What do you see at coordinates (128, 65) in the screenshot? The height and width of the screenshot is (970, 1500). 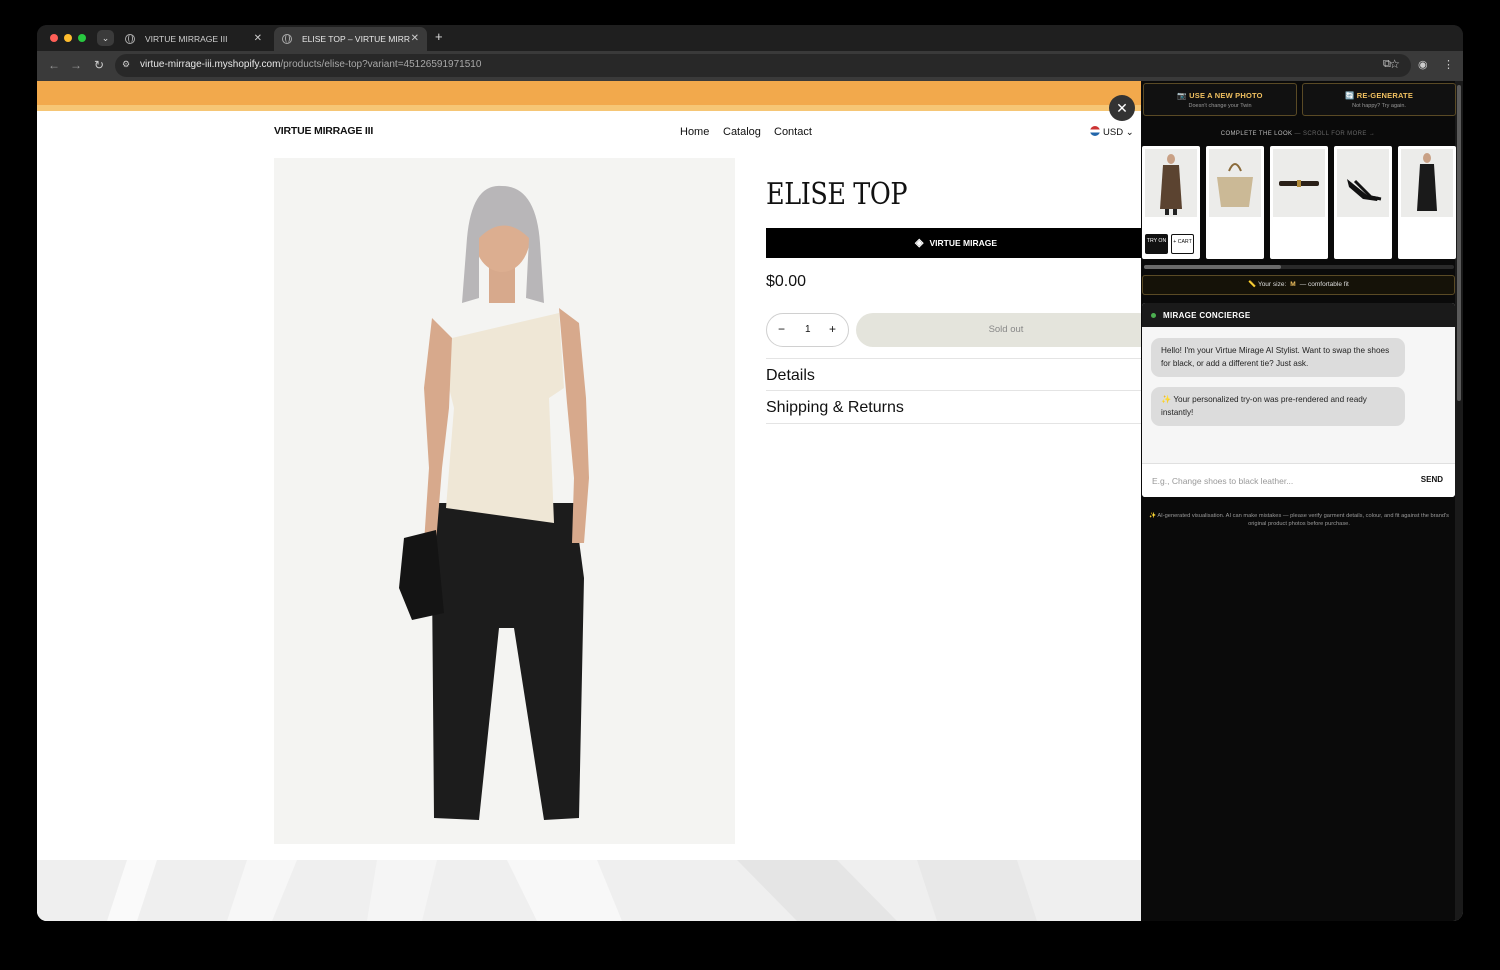 I see `site-info-icon: ⚙` at bounding box center [128, 65].